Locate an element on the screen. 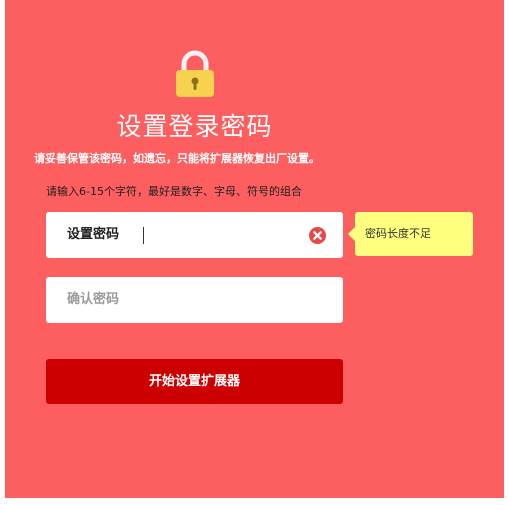 The image size is (509, 505). tooltip-arrow is located at coordinates (351, 234).